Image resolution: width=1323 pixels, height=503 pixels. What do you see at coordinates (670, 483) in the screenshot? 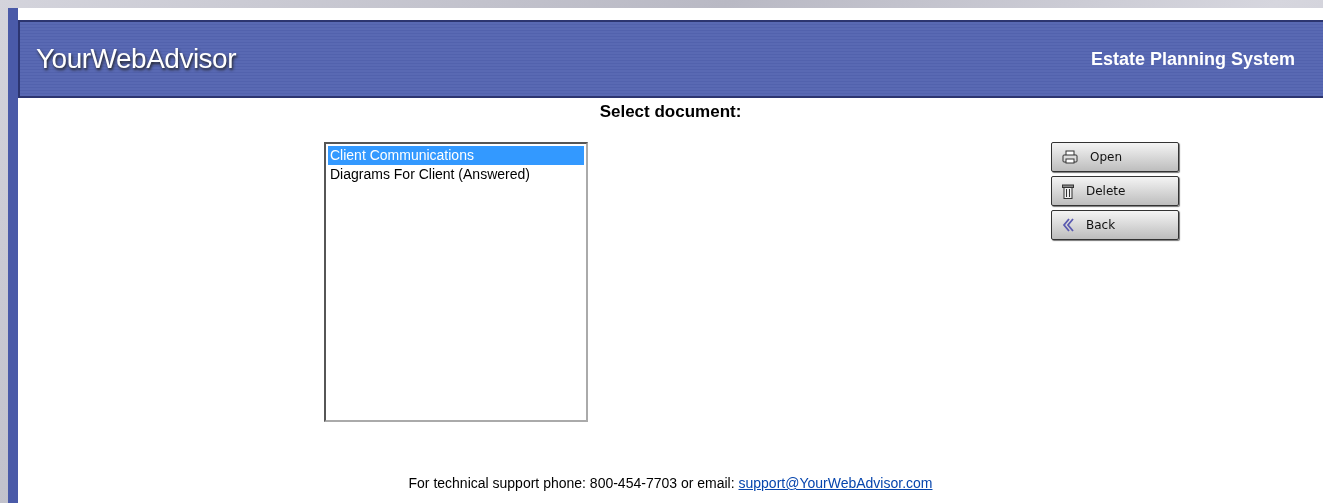
I see `support-text: For technical support phone: 800-454-7703 or email: support@YourWebAdvisor.com` at bounding box center [670, 483].